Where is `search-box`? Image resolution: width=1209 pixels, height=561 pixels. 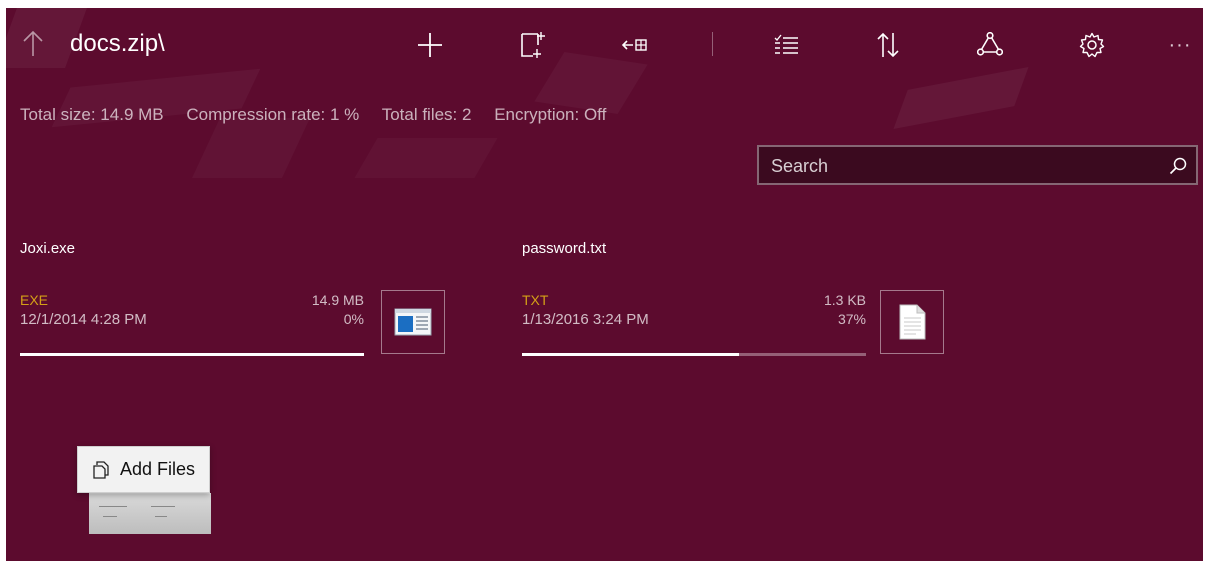
search-box is located at coordinates (977, 165).